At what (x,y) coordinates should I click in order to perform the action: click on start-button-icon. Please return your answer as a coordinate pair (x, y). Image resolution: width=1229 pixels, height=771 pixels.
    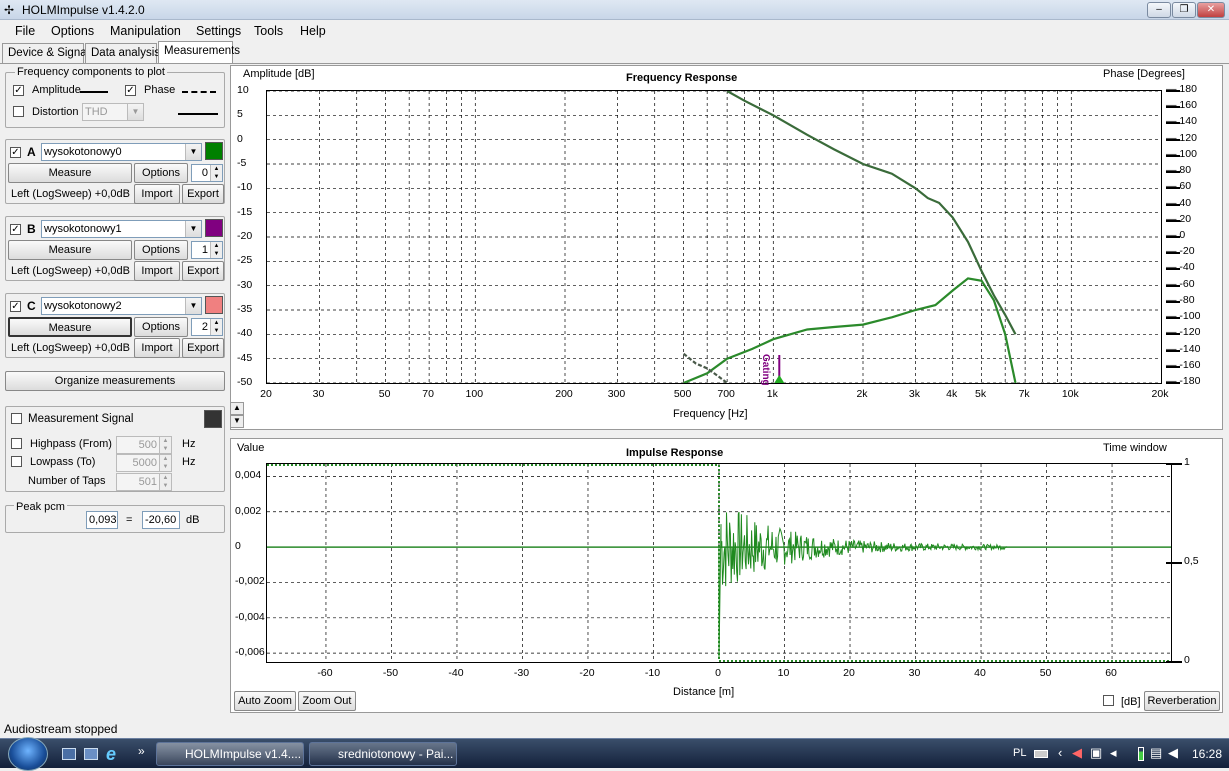
    Looking at the image, I should click on (28, 754).